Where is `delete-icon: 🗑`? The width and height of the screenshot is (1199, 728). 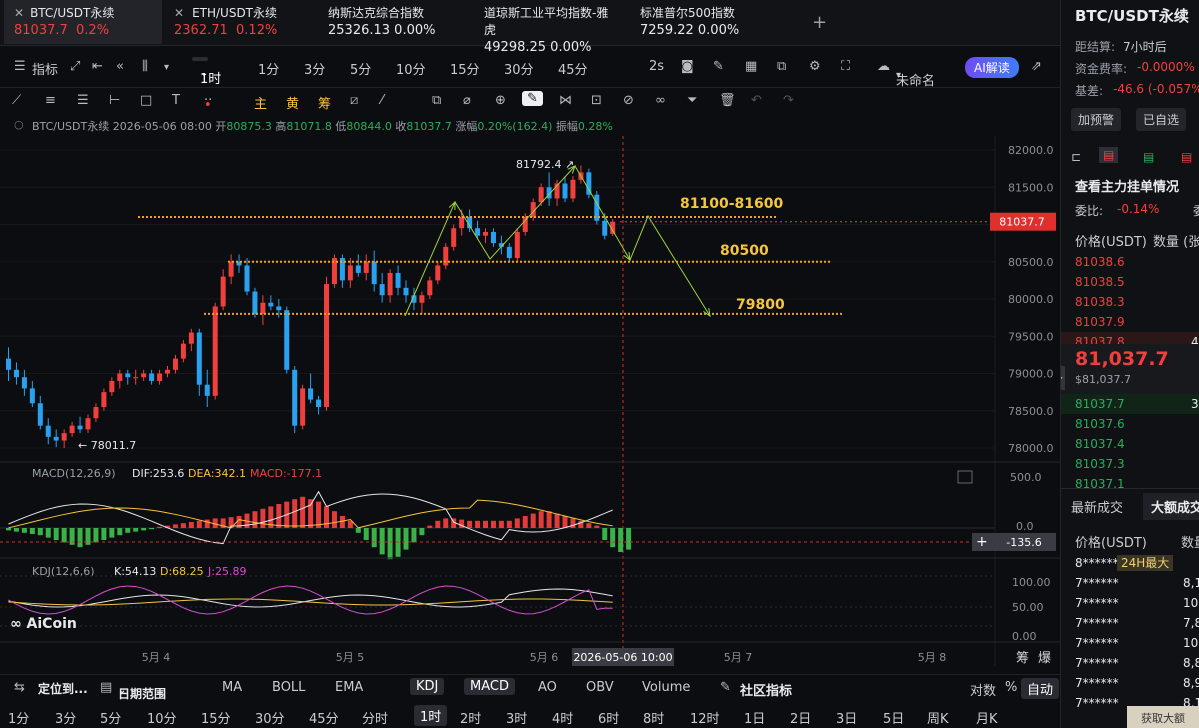
delete-icon: 🗑 is located at coordinates (727, 100).